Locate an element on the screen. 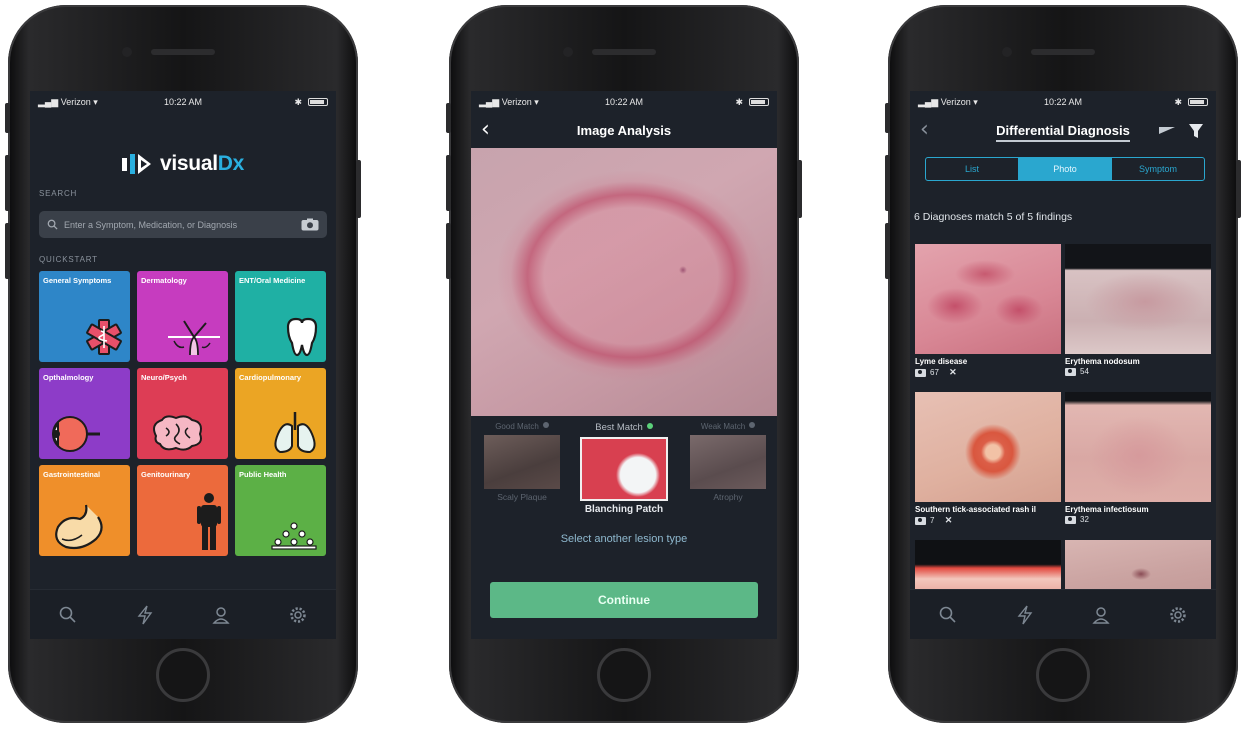 The width and height of the screenshot is (1244, 729). match-option-center: Best Match Blanching Patch is located at coordinates (624, 468).